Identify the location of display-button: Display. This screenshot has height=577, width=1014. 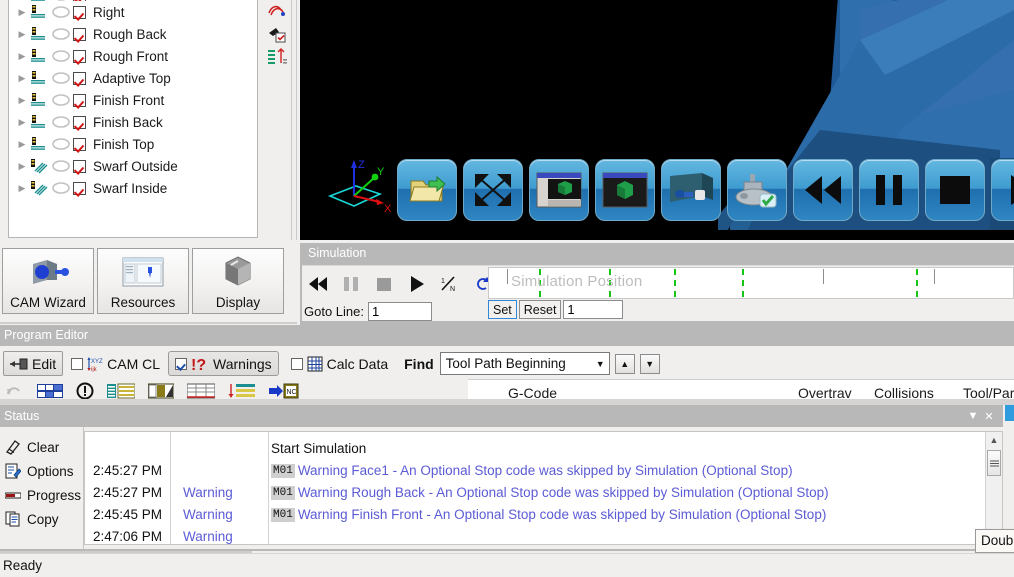
(238, 281).